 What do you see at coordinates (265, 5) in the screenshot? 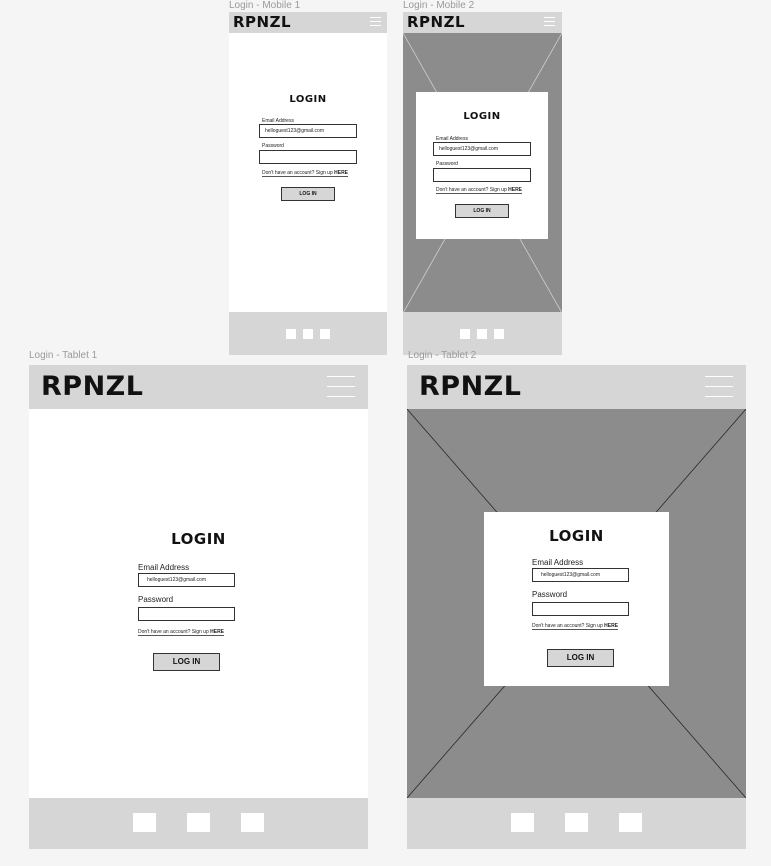
I see `frame-label-mobile-1: Login - Mobile 1` at bounding box center [265, 5].